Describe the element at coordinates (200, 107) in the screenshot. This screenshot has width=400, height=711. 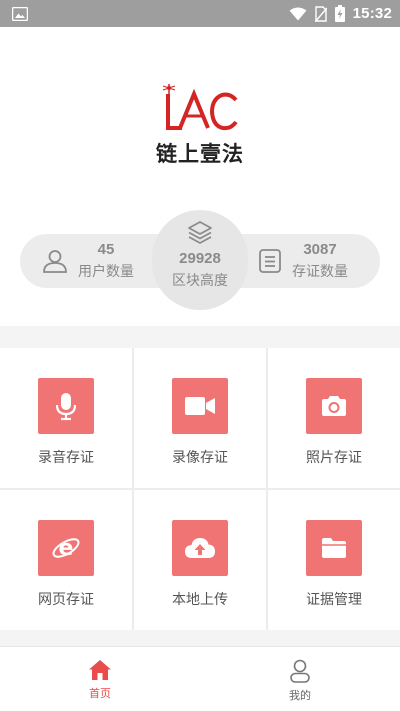
I see `lac-logo-mark` at that location.